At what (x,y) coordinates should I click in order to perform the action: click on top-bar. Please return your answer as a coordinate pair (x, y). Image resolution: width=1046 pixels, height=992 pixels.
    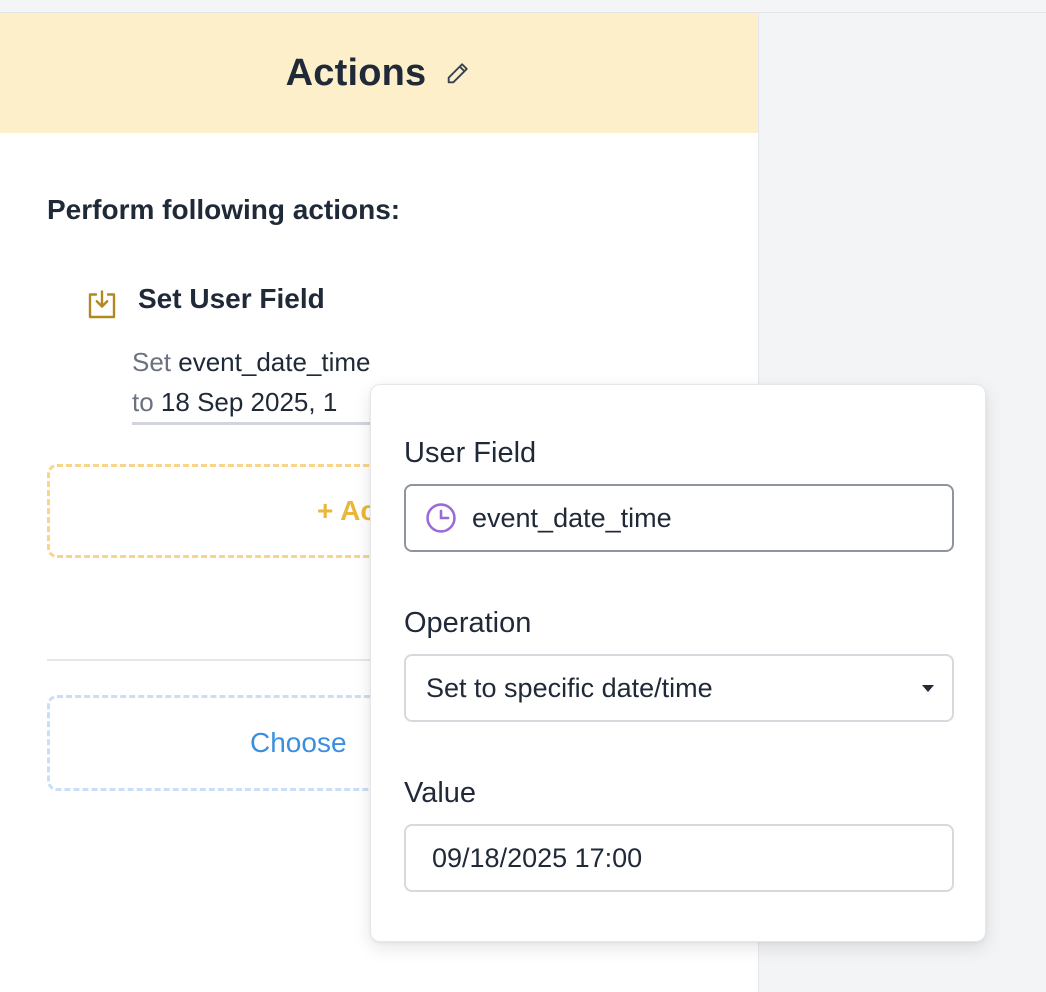
    Looking at the image, I should click on (523, 6).